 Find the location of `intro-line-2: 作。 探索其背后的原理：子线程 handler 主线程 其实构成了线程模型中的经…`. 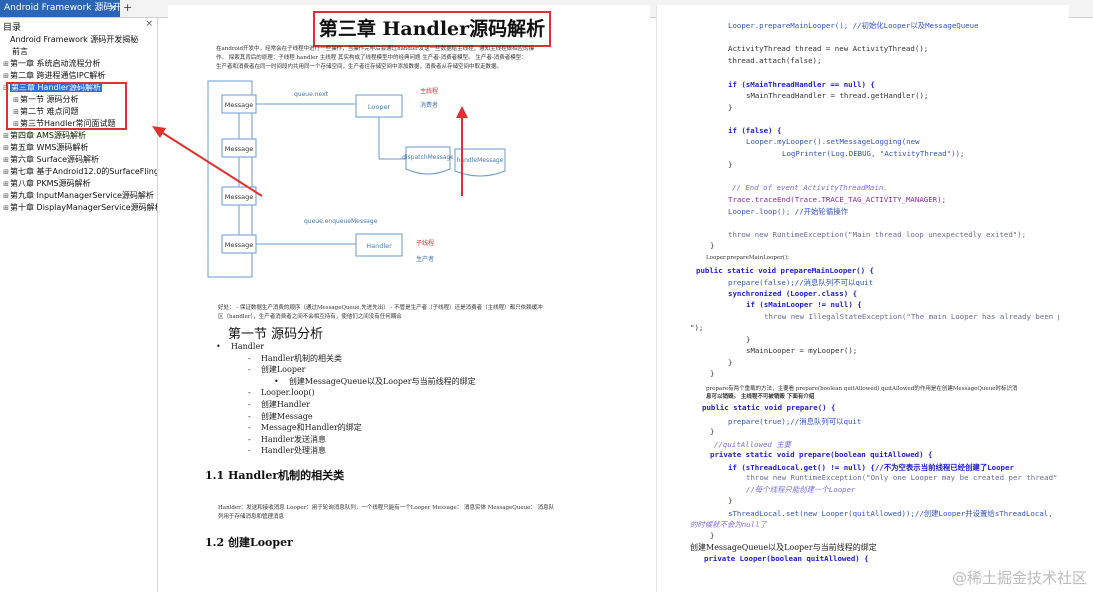

intro-line-2: 作。 探索其背后的原理：子线程 handler 主线程 其实构成了线程模型中的经… is located at coordinates (371, 58).